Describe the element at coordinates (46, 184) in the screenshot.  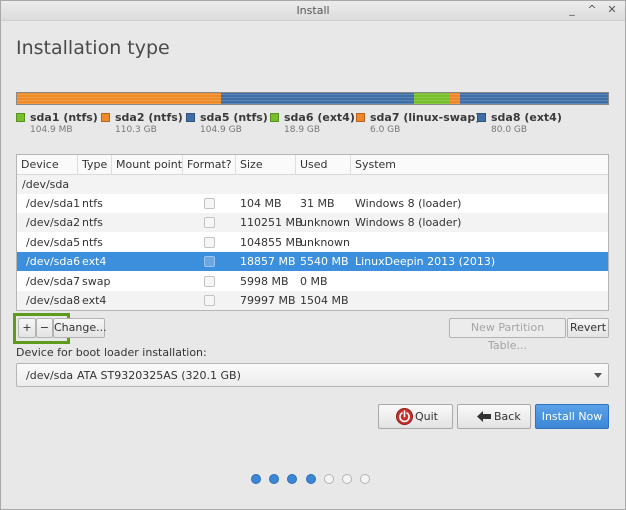
I see `group-device: /dev/sda` at that location.